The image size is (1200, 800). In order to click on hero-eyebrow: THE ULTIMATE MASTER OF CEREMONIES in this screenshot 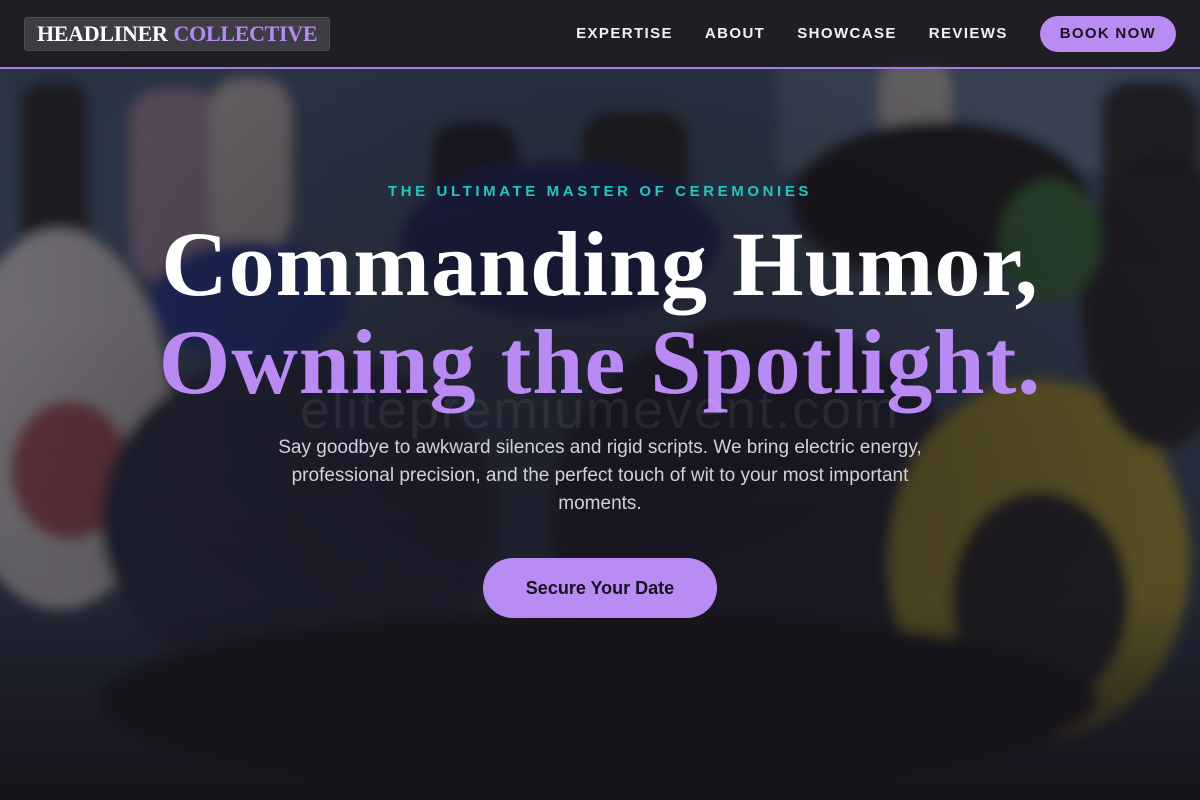, I will do `click(600, 191)`.